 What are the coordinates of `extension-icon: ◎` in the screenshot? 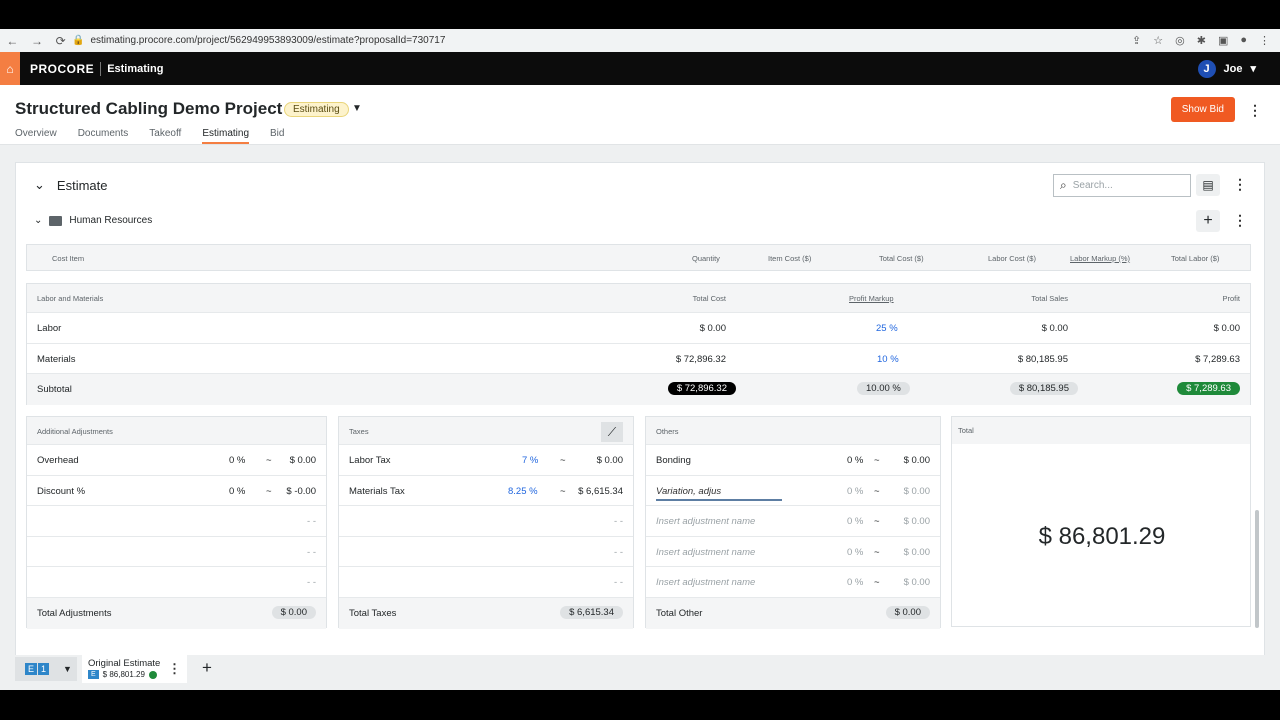 It's located at (1180, 40).